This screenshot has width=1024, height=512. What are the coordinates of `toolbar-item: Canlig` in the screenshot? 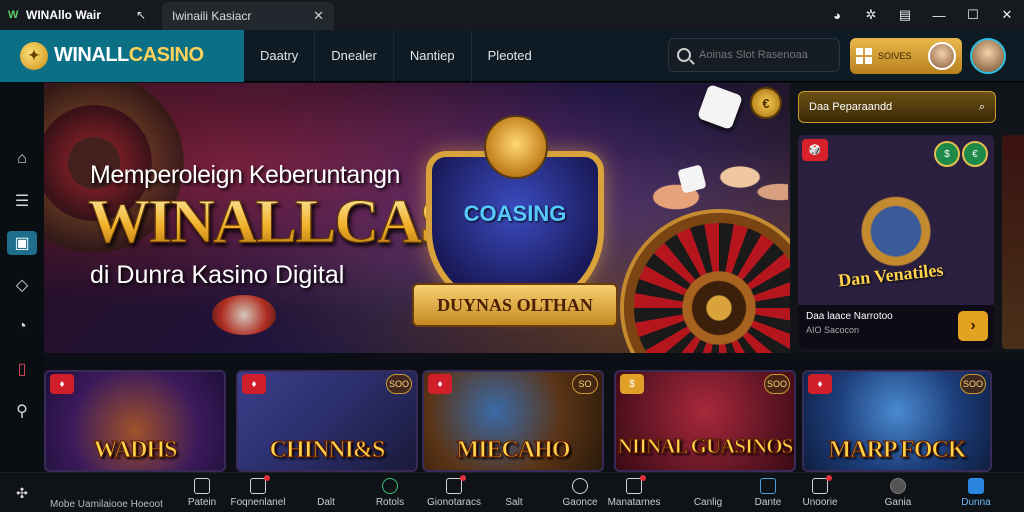 It's located at (708, 493).